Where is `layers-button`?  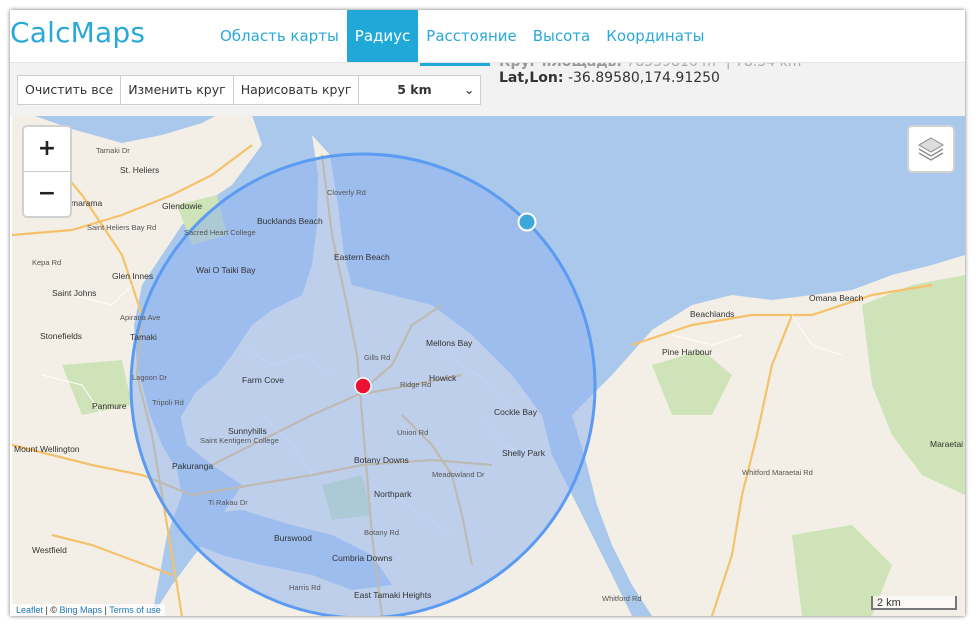
layers-button is located at coordinates (931, 149).